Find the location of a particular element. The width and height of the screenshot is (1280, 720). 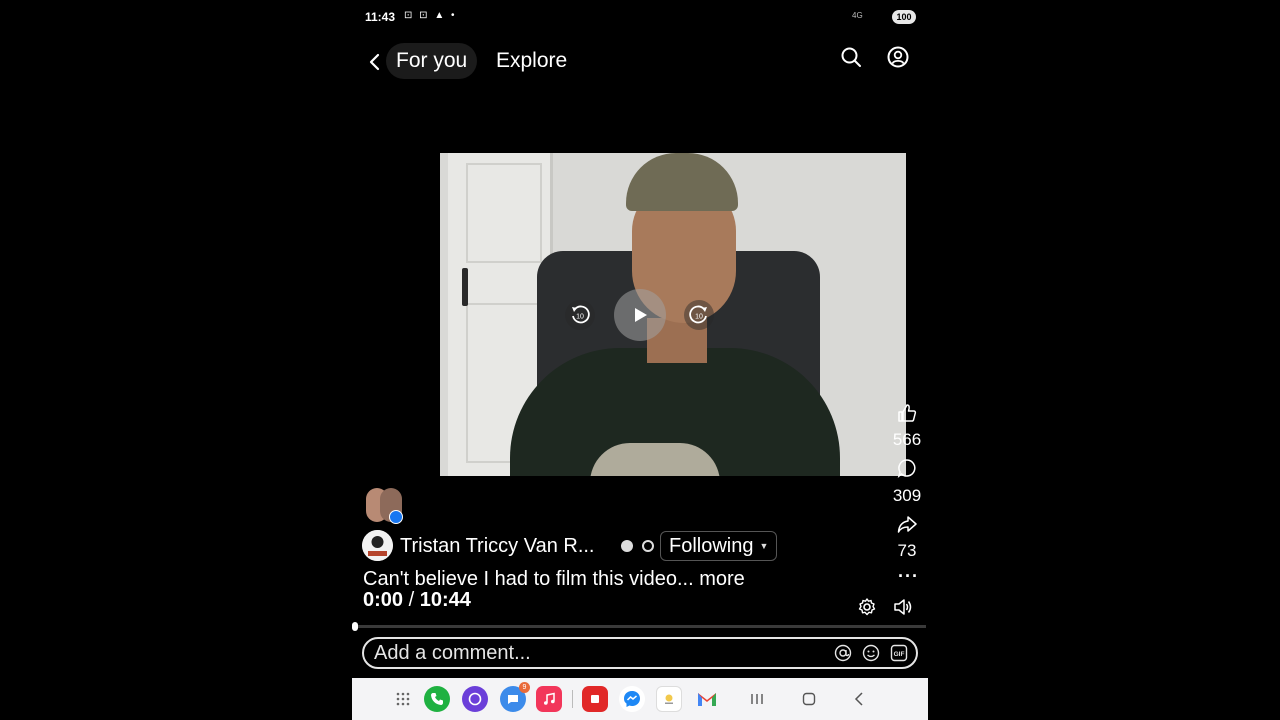

like-icon is located at coordinates (907, 413).